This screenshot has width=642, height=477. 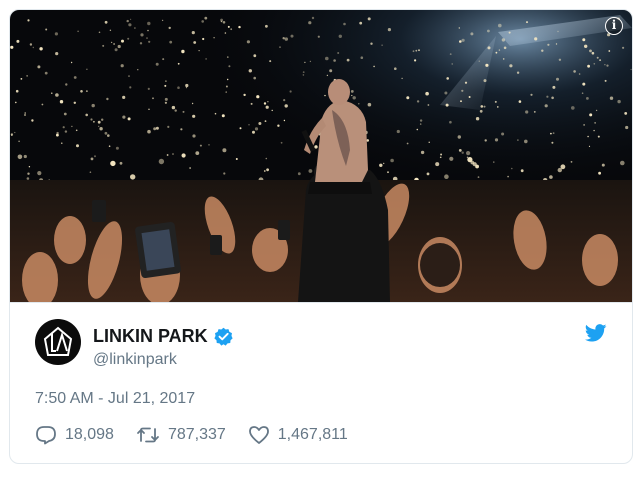 What do you see at coordinates (223, 336) in the screenshot?
I see `verified-badge-icon` at bounding box center [223, 336].